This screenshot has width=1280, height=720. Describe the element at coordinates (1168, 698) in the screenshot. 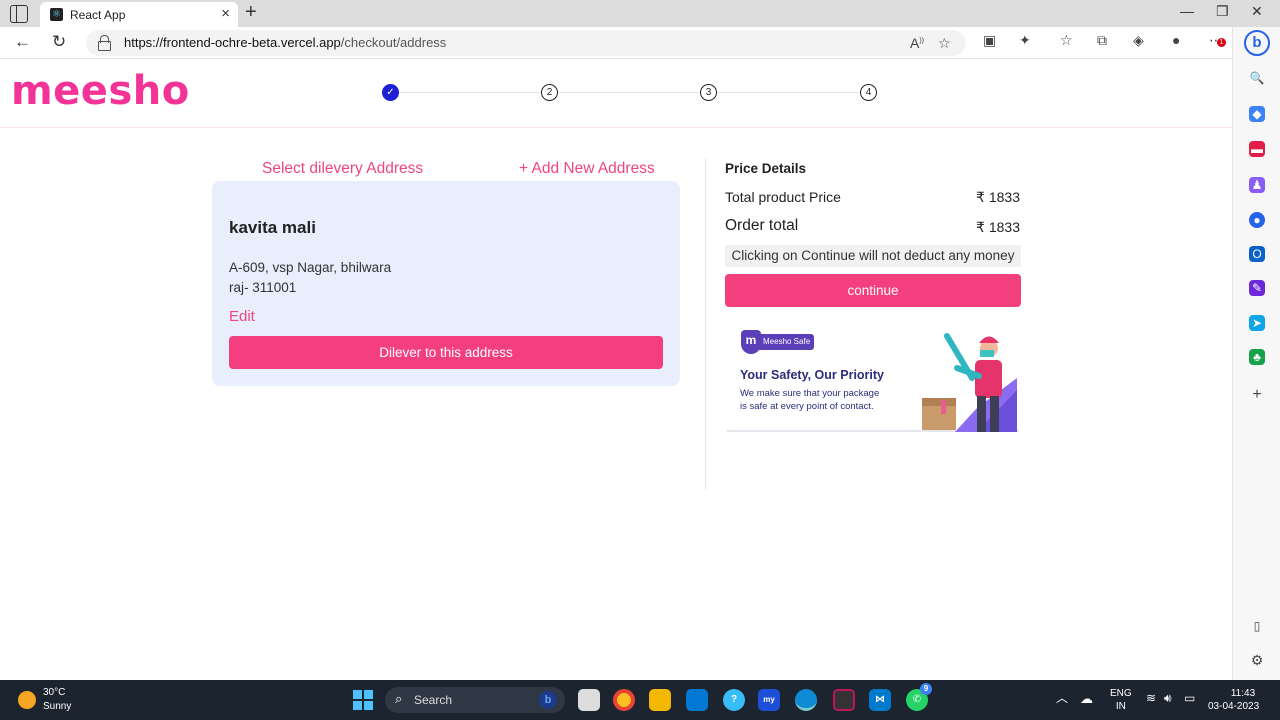

I see `volume-icon: 🔊︎` at that location.